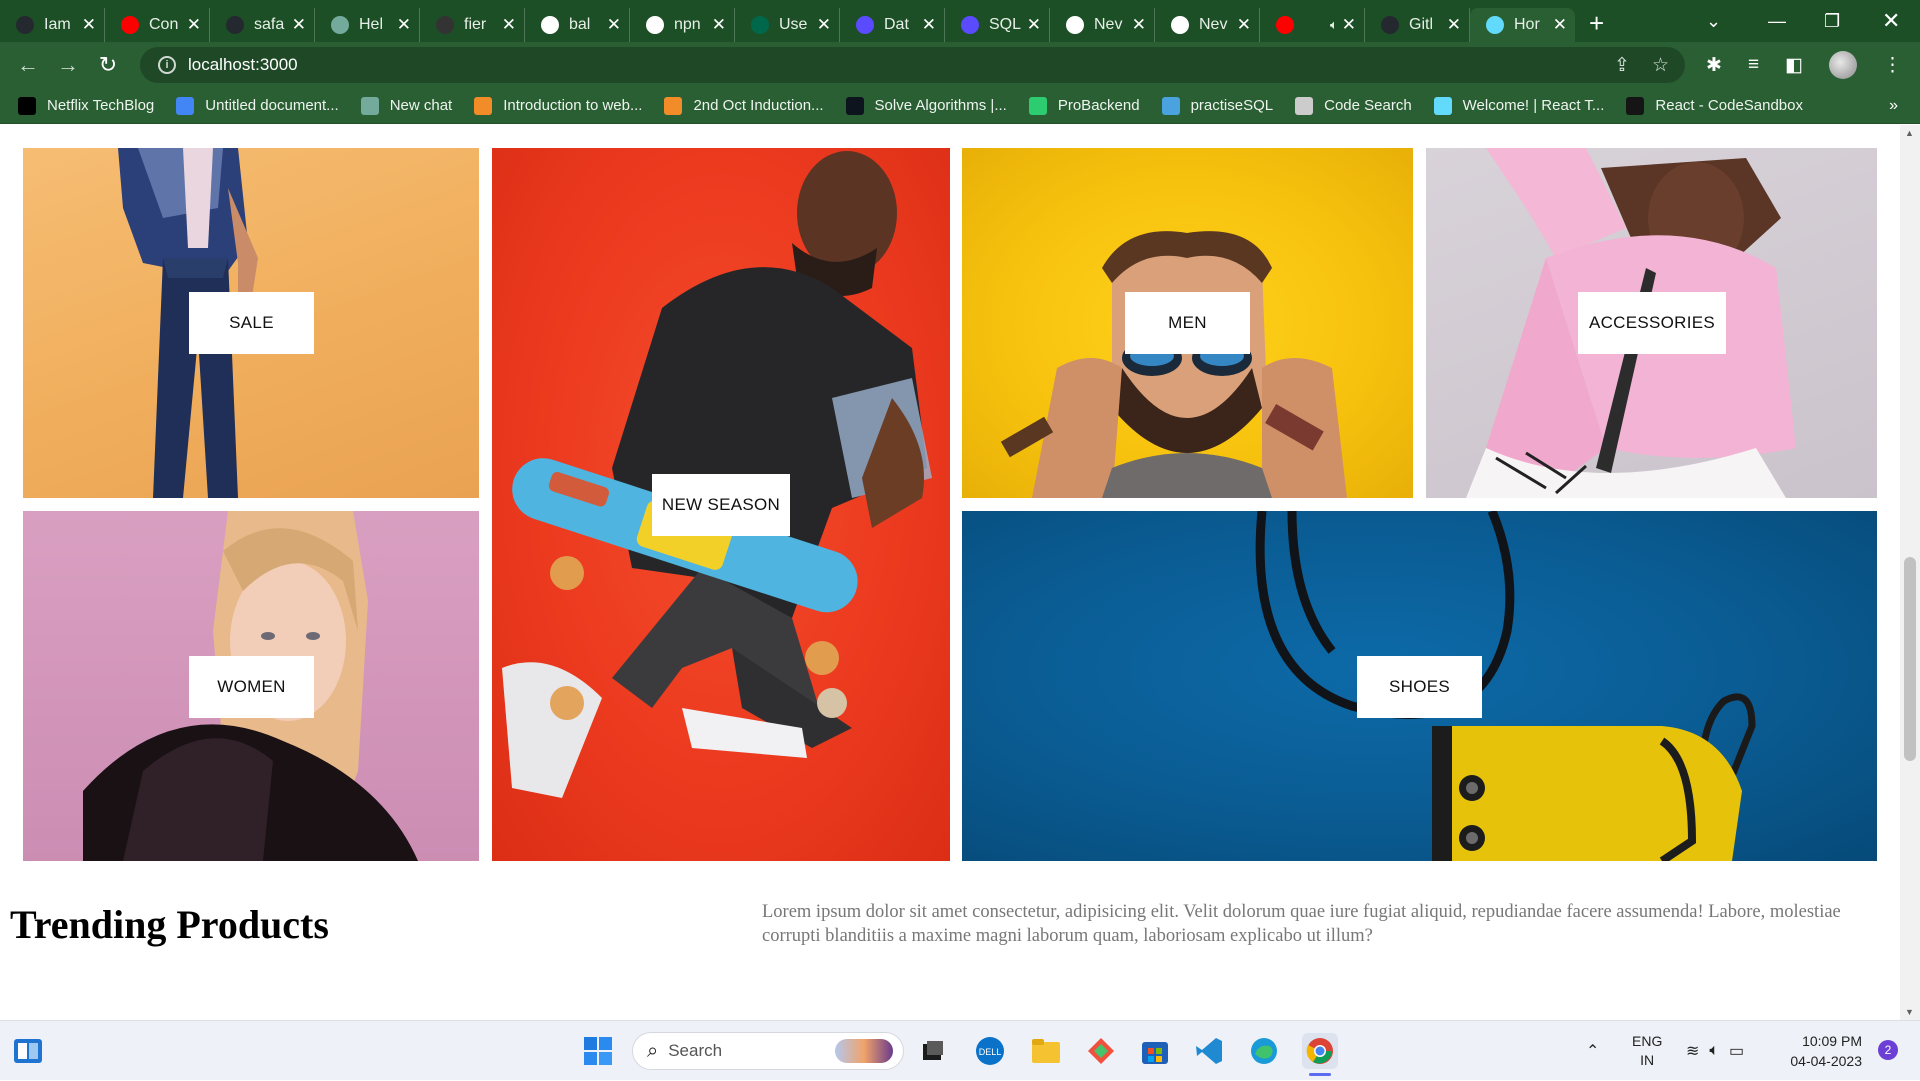 The width and height of the screenshot is (1920, 1081). Describe the element at coordinates (367, 25) in the screenshot. I see `browser-tab: Hel ✕` at that location.